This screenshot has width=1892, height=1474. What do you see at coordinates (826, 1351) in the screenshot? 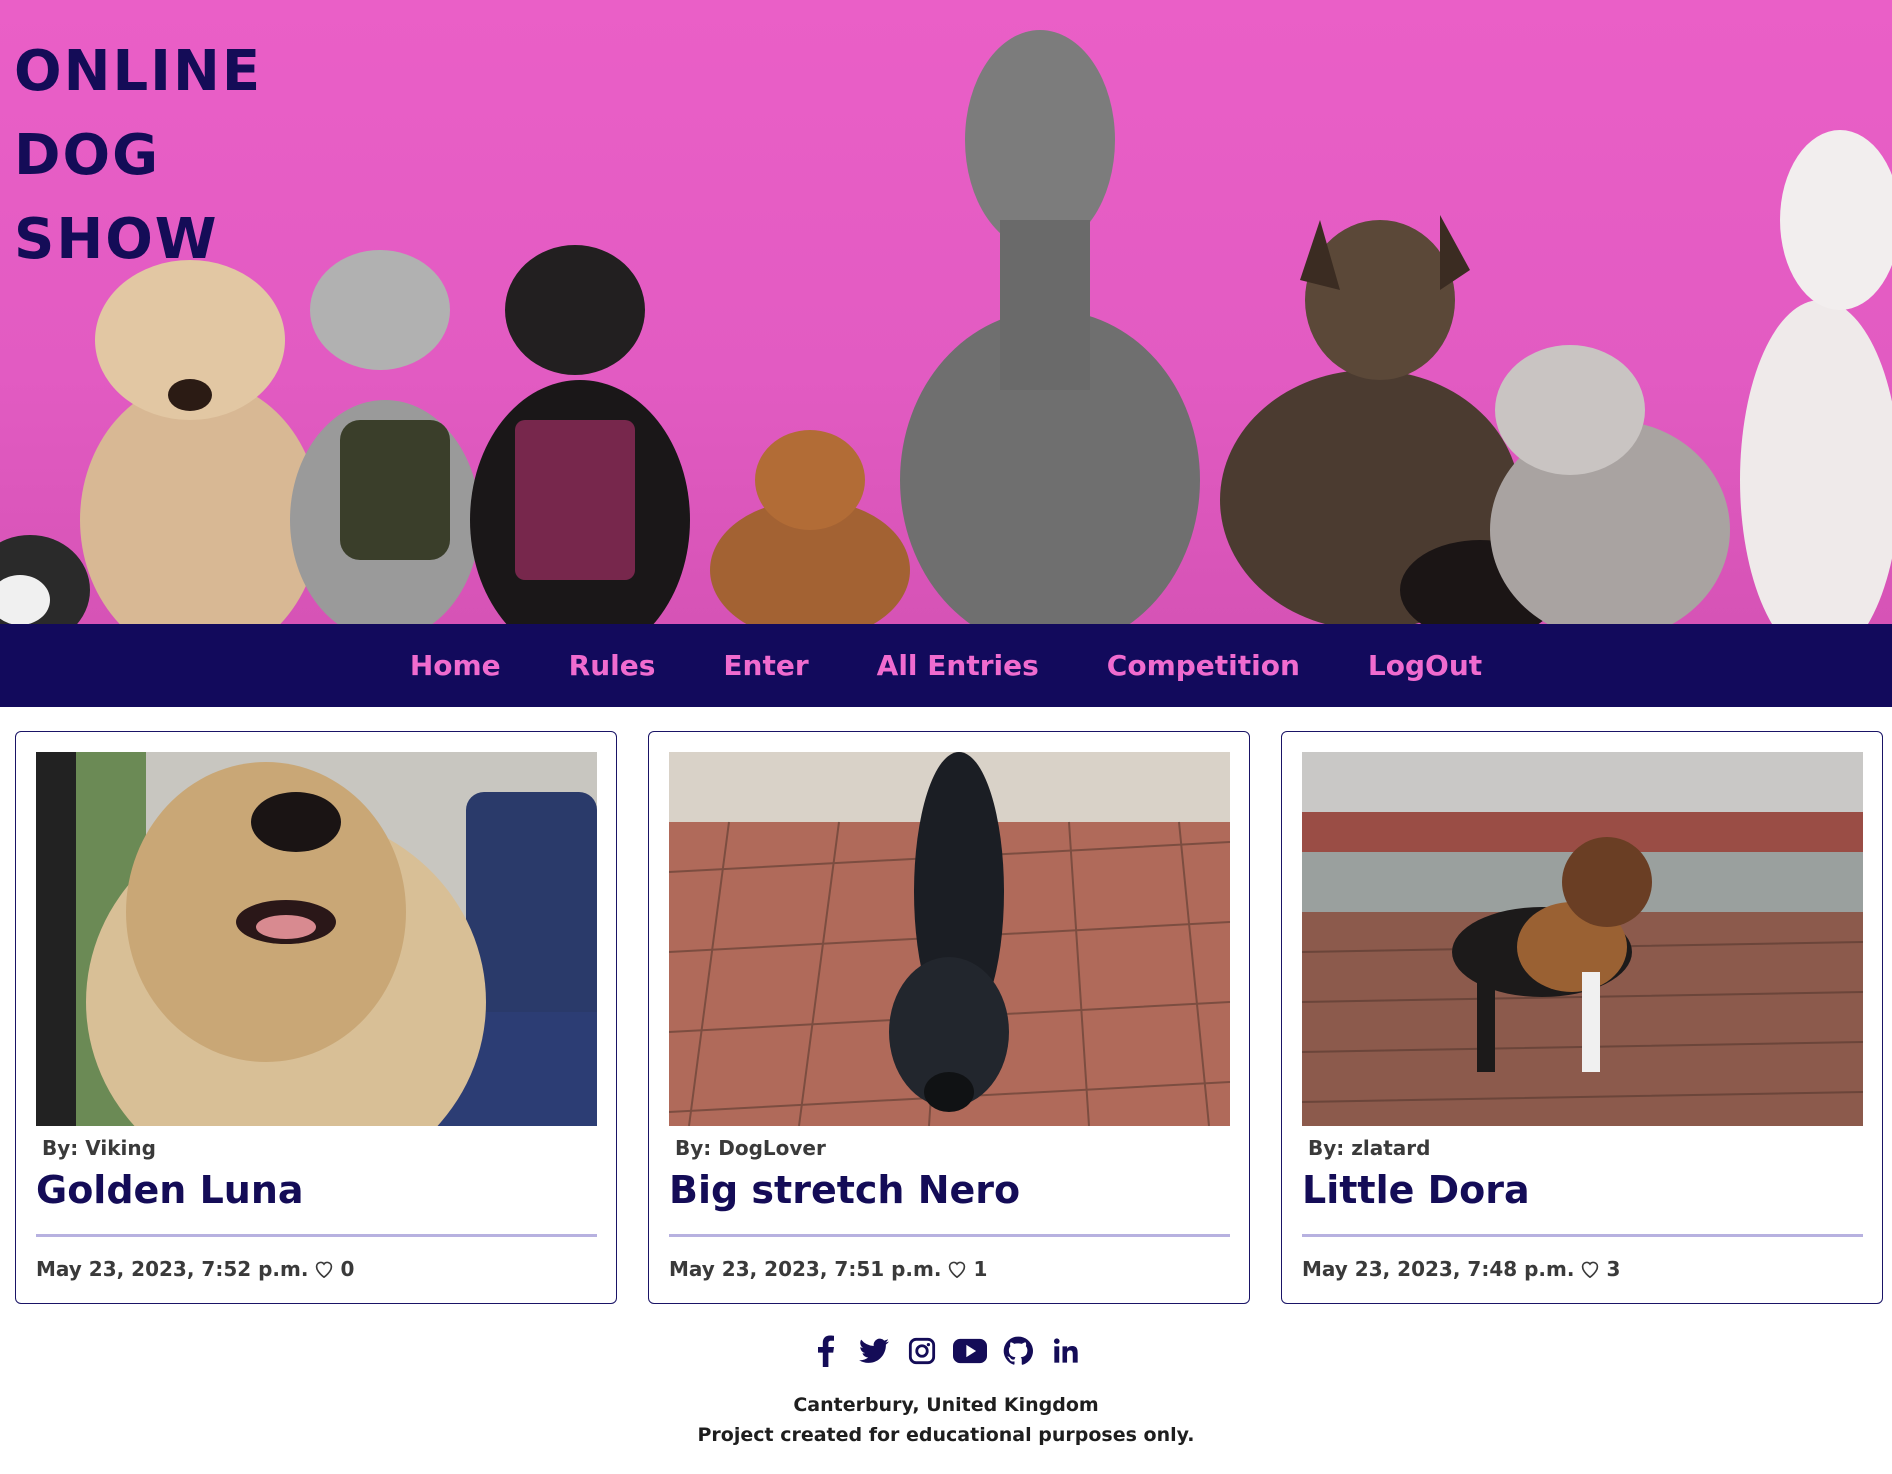
I see `facebook-icon` at bounding box center [826, 1351].